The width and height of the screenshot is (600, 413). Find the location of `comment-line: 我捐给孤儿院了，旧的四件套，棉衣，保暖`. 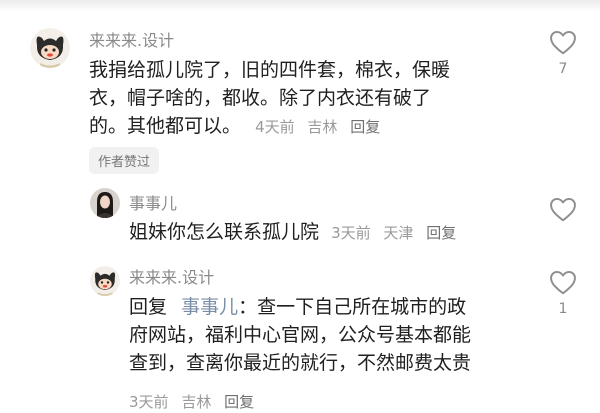

comment-line: 我捐给孤儿院了，旧的四件套，棉衣，保暖 is located at coordinates (270, 70).